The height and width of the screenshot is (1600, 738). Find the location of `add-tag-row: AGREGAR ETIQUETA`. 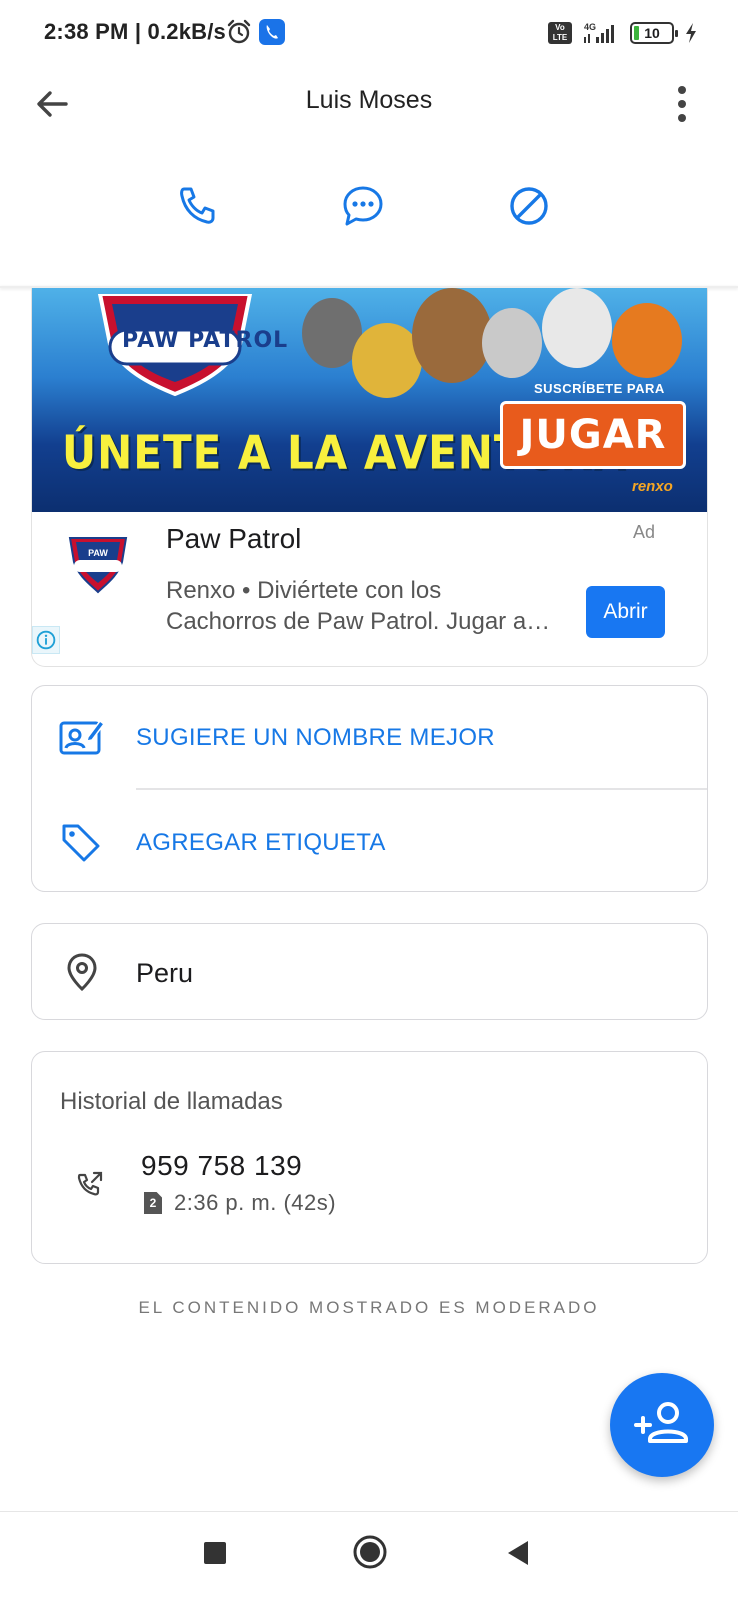

add-tag-row: AGREGAR ETIQUETA is located at coordinates (370, 841).